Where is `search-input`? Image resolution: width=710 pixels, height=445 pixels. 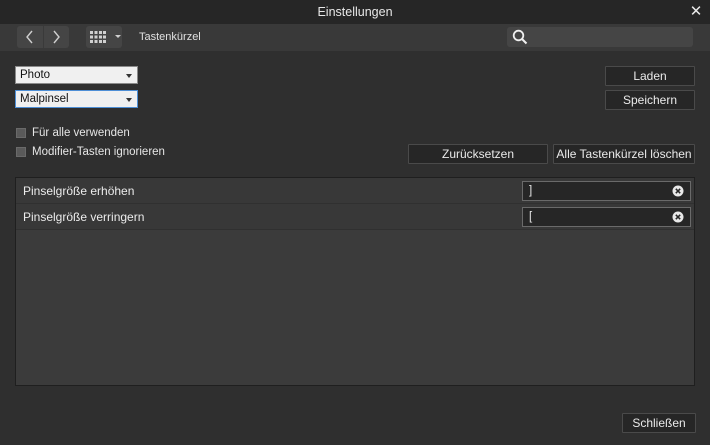 search-input is located at coordinates (610, 37).